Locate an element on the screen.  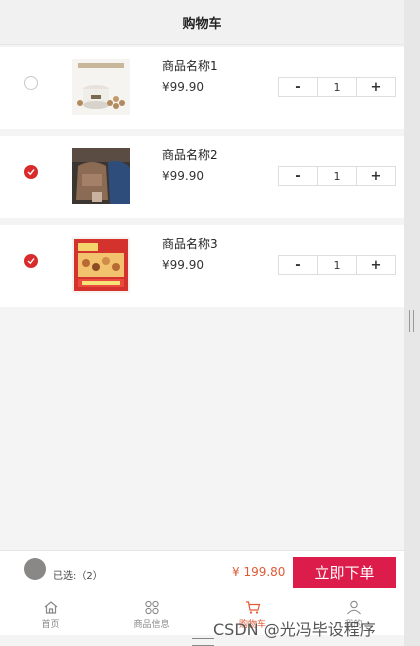
tab-home: 首页 is located at coordinates (50, 616).